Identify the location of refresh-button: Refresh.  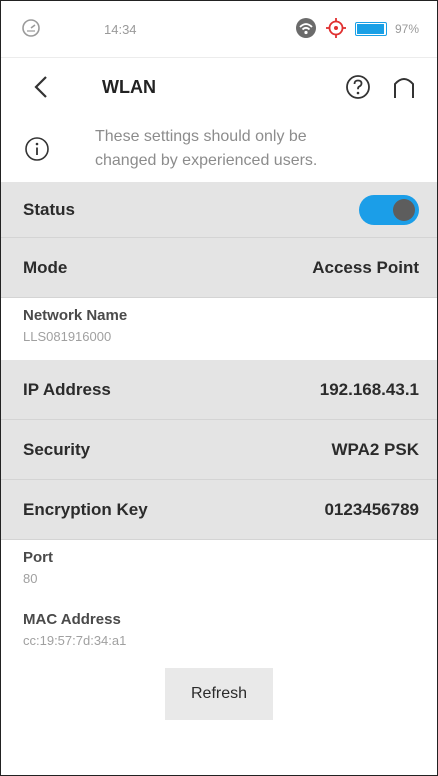
(219, 694).